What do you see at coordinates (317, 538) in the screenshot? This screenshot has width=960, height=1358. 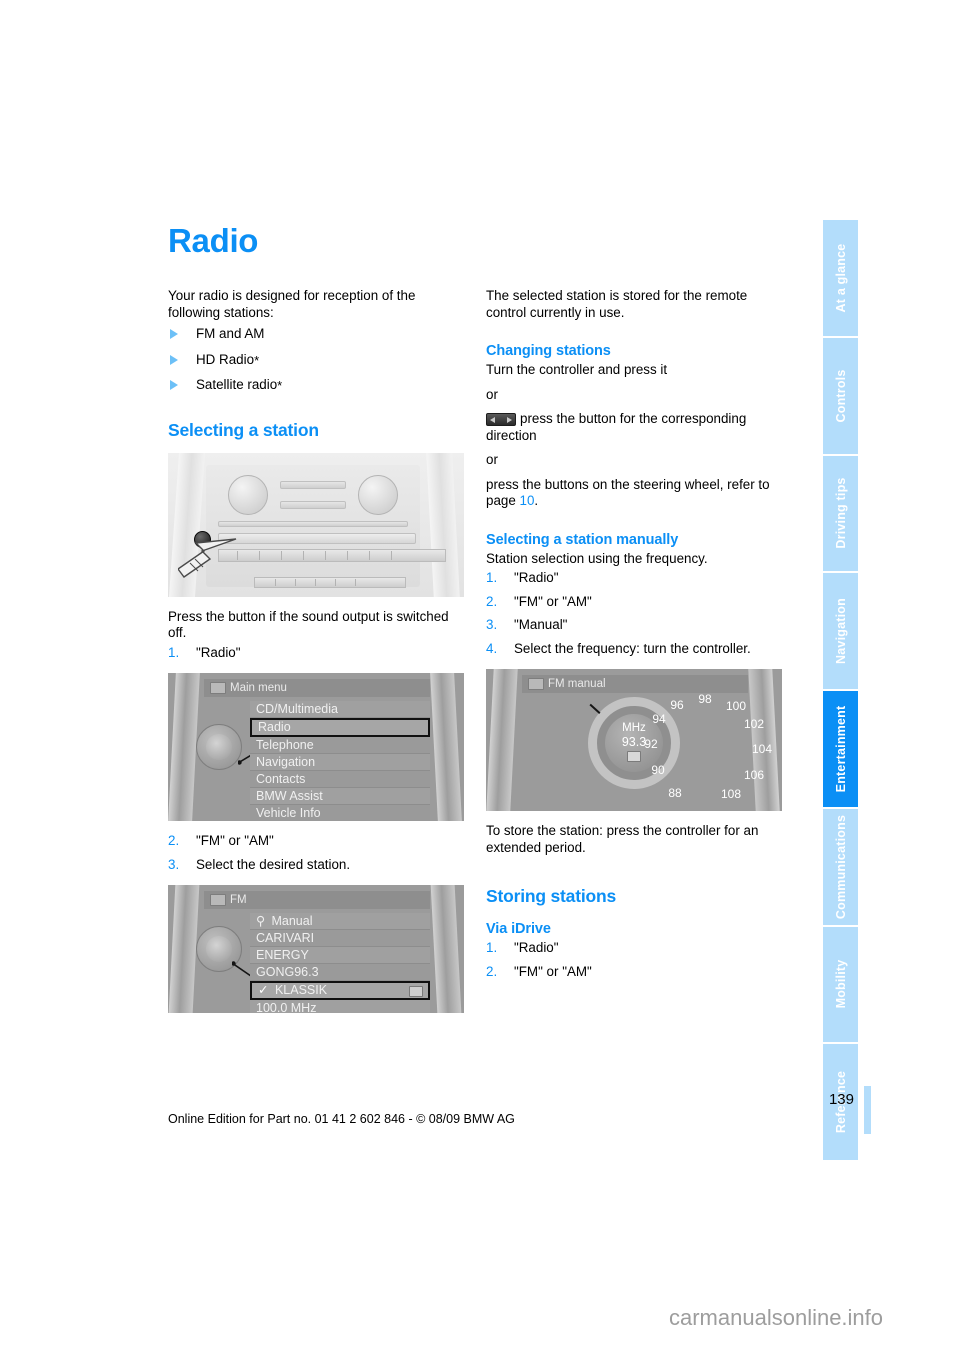 I see `radio-display-strip` at bounding box center [317, 538].